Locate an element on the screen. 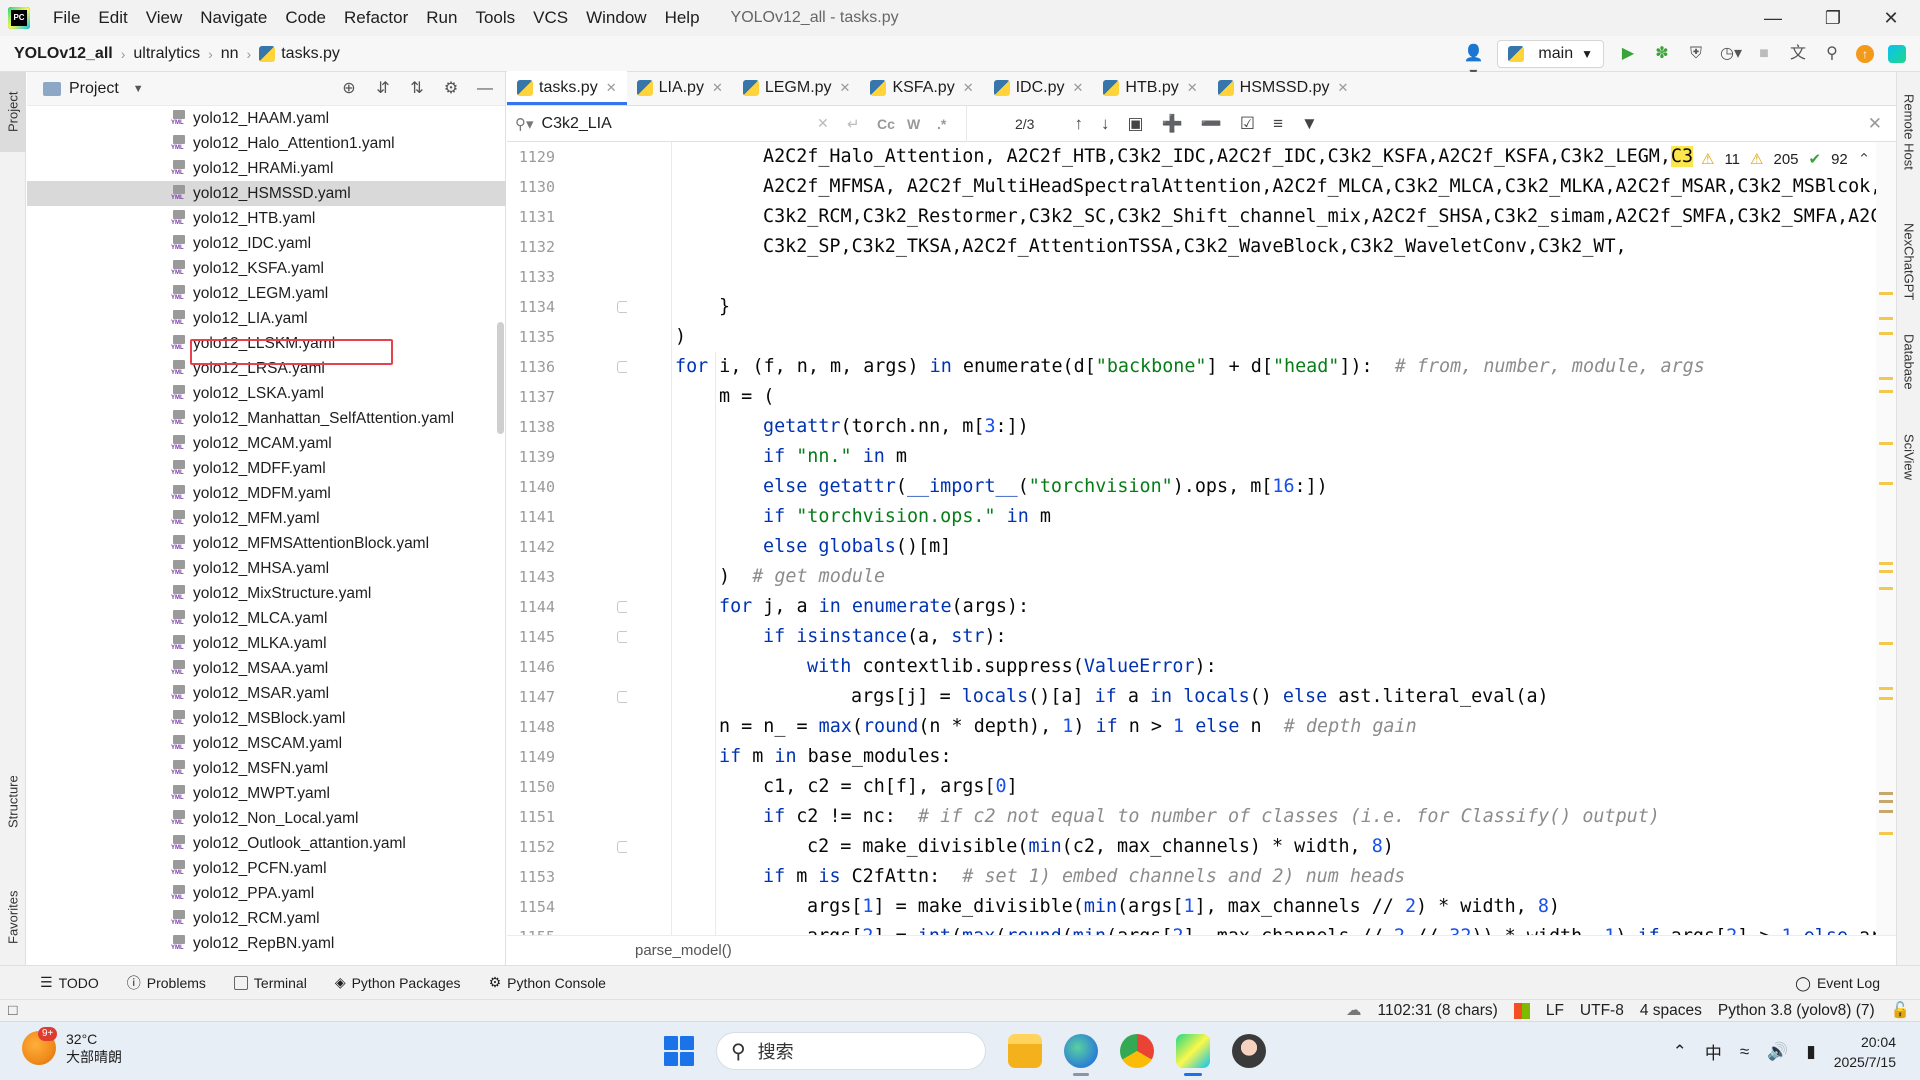 This screenshot has height=1080, width=1920. tree-item: yolo12_MCAM.yaml is located at coordinates (266, 443).